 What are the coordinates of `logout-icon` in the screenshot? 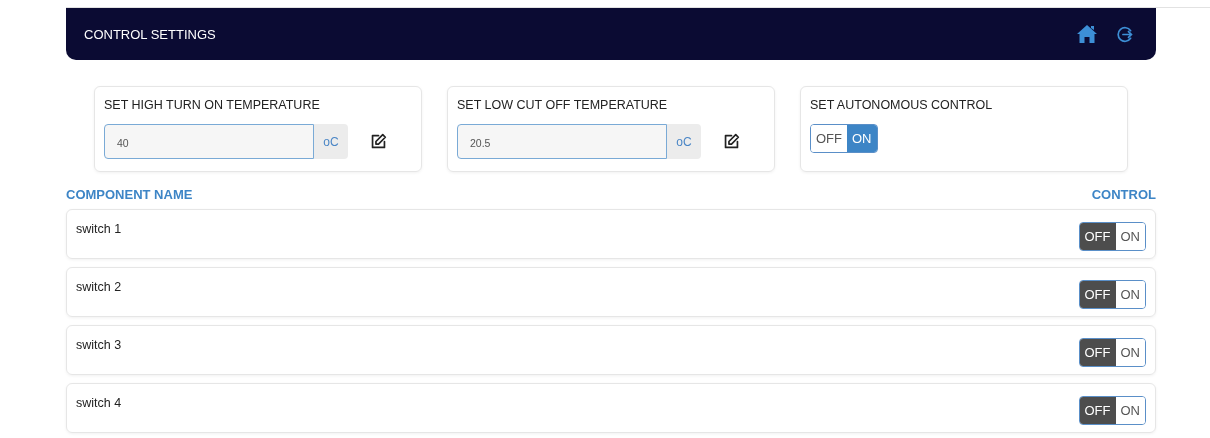 It's located at (1125, 34).